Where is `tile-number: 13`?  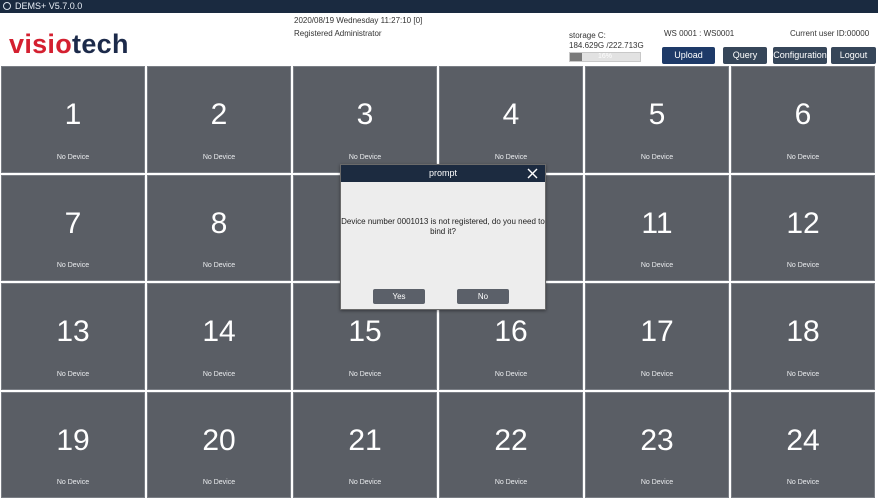 tile-number: 13 is located at coordinates (73, 331).